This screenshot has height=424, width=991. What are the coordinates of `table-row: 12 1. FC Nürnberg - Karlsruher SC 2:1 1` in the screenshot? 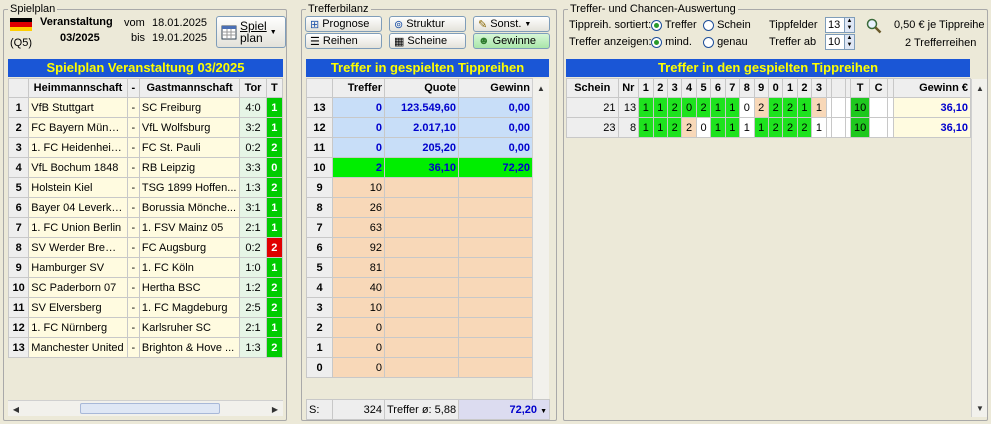 It's located at (145, 327).